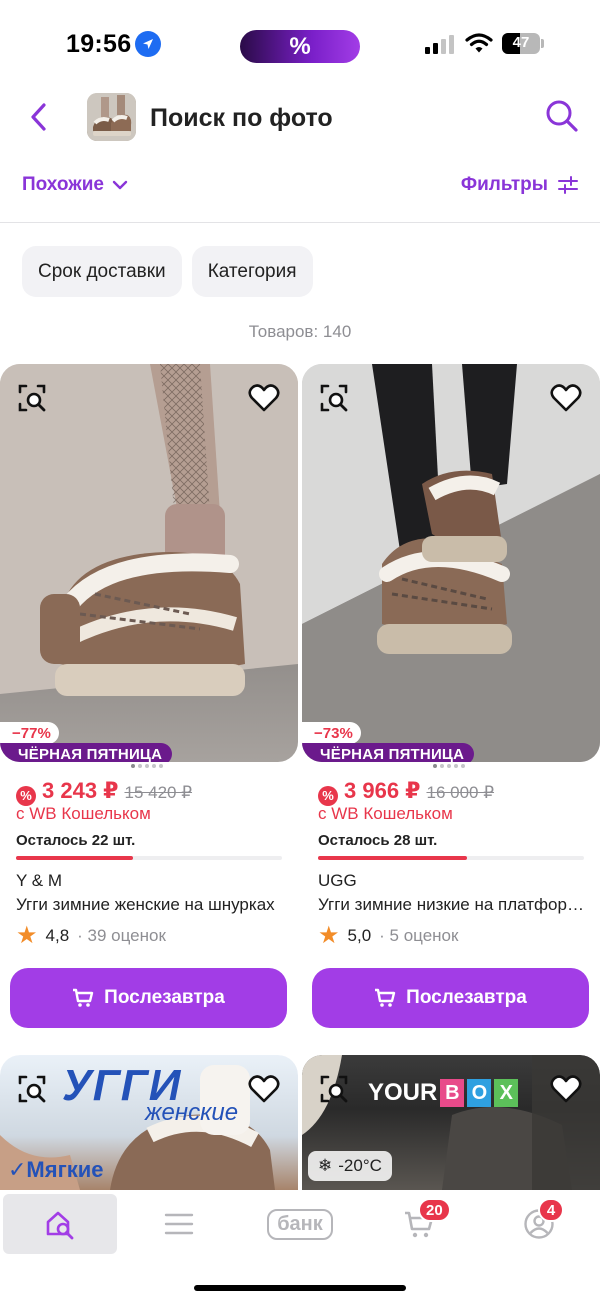 The height and width of the screenshot is (1303, 600). Describe the element at coordinates (403, 1092) in the screenshot. I see `brand-logo-word: YOUR` at that location.